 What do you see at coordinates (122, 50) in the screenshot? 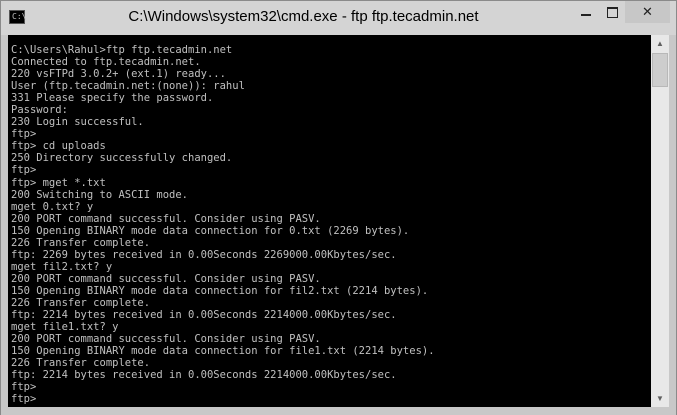
I see `console-line: C:\Users\Rahul>ftp ftp.tecadmin.net` at bounding box center [122, 50].